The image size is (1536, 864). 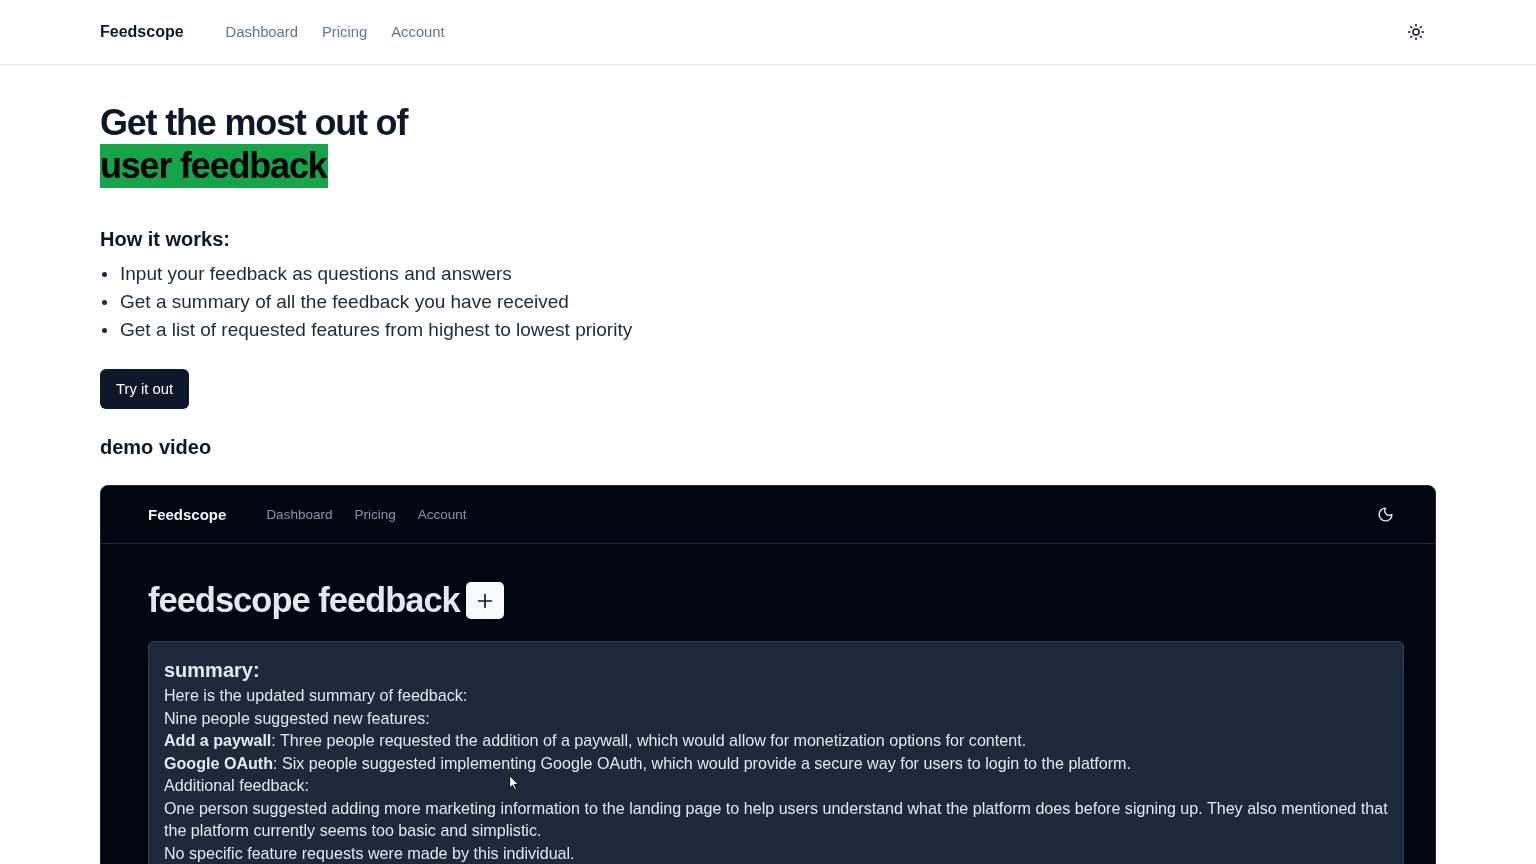 What do you see at coordinates (344, 302) in the screenshot?
I see `list-item-text: Get a summary of all the feedback you have received` at bounding box center [344, 302].